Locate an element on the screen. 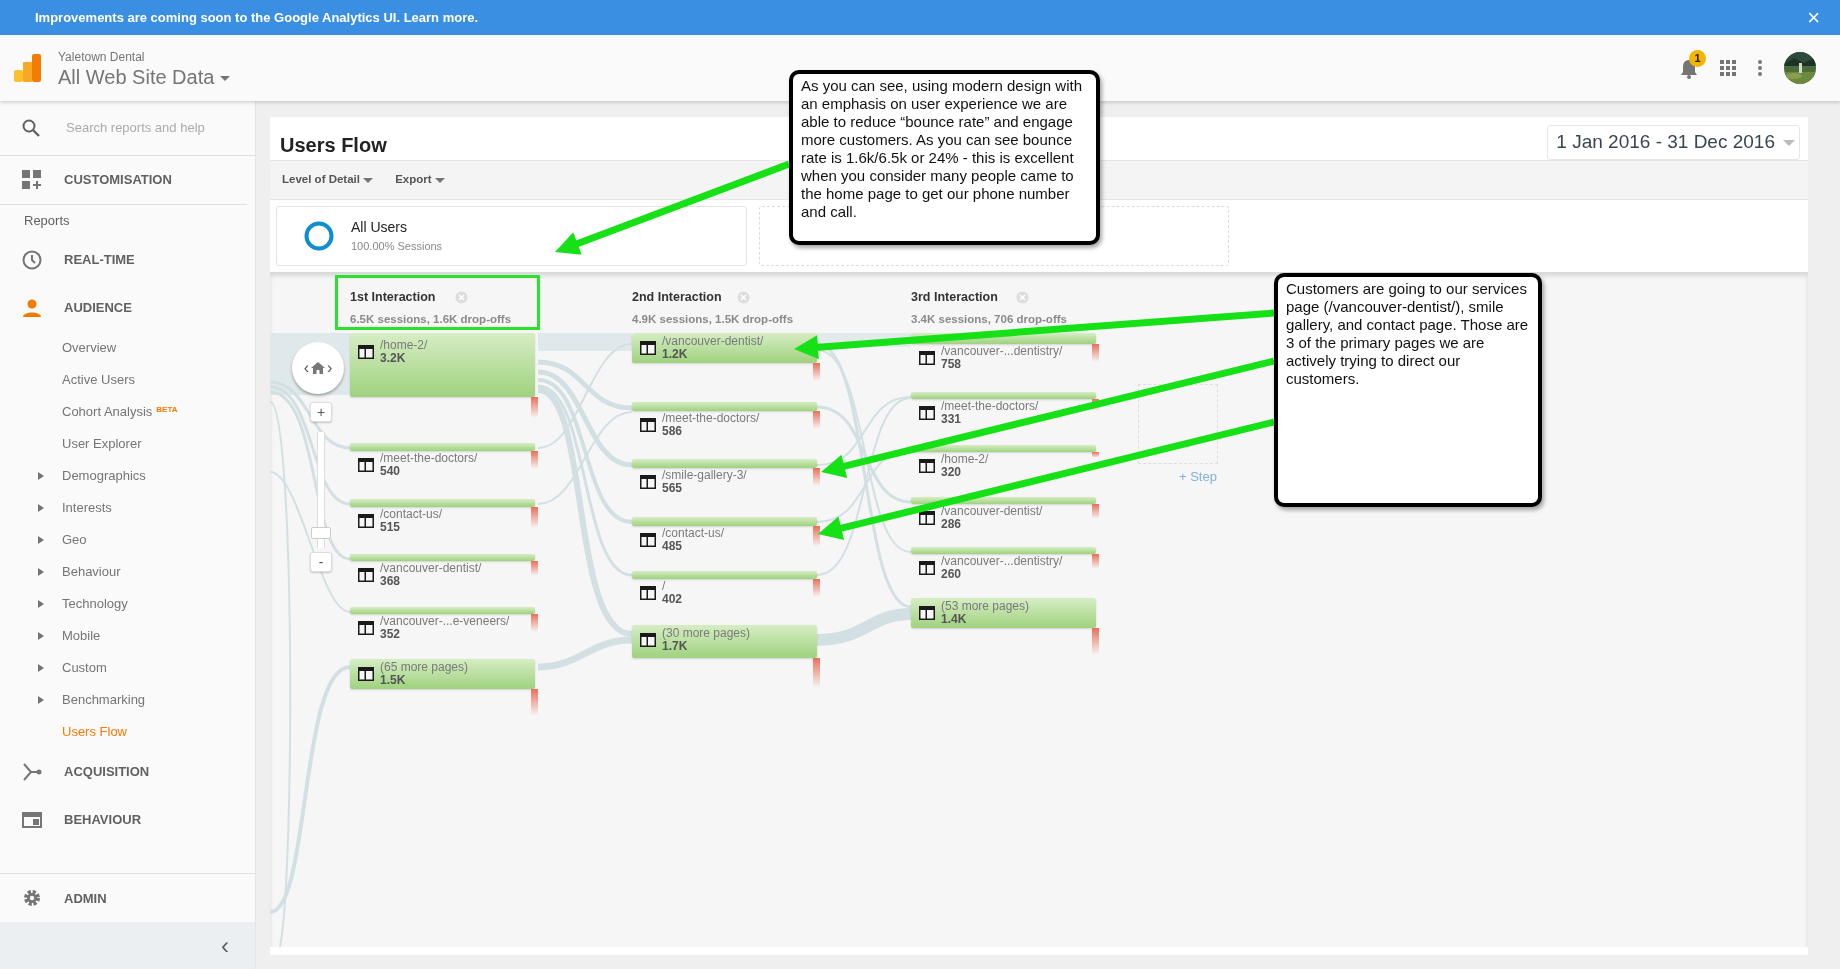  segment-name: All Users is located at coordinates (379, 228).